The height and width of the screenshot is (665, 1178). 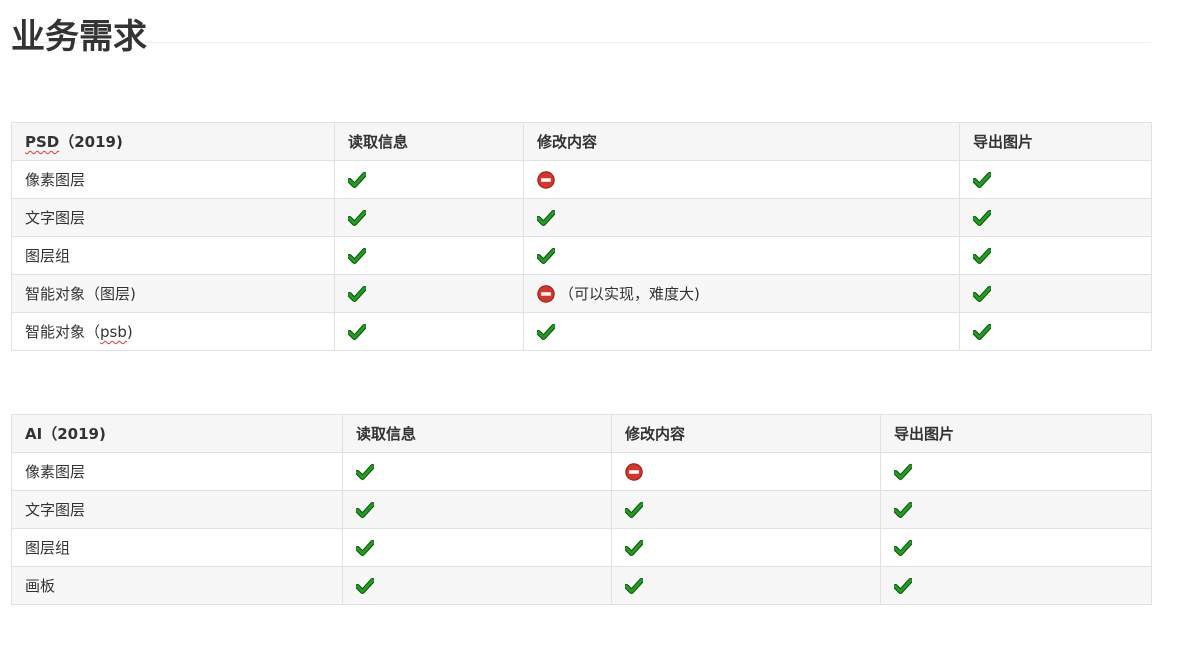 I want to click on table-row: 智能对象（图层) （可以实现，难度大), so click(x=581, y=293).